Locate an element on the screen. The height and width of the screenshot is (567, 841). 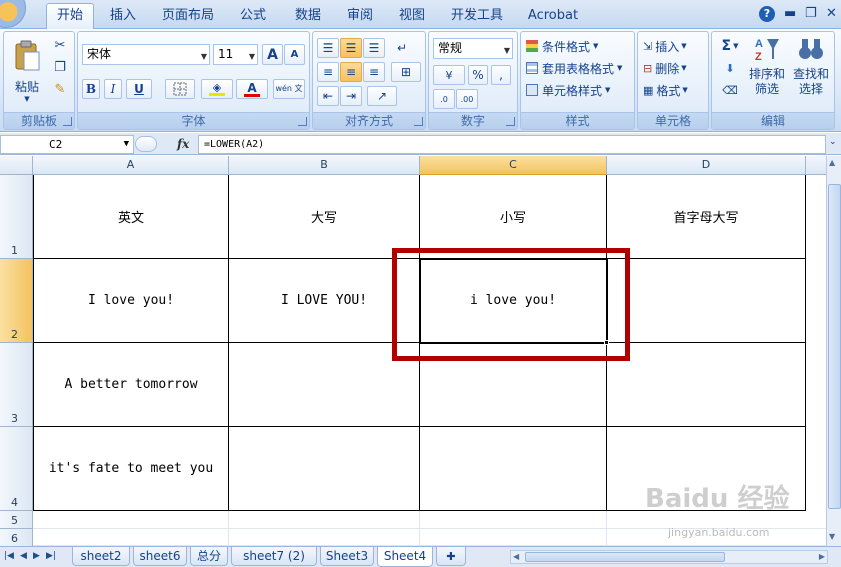
tab-formulas: 公式 is located at coordinates (253, 17).